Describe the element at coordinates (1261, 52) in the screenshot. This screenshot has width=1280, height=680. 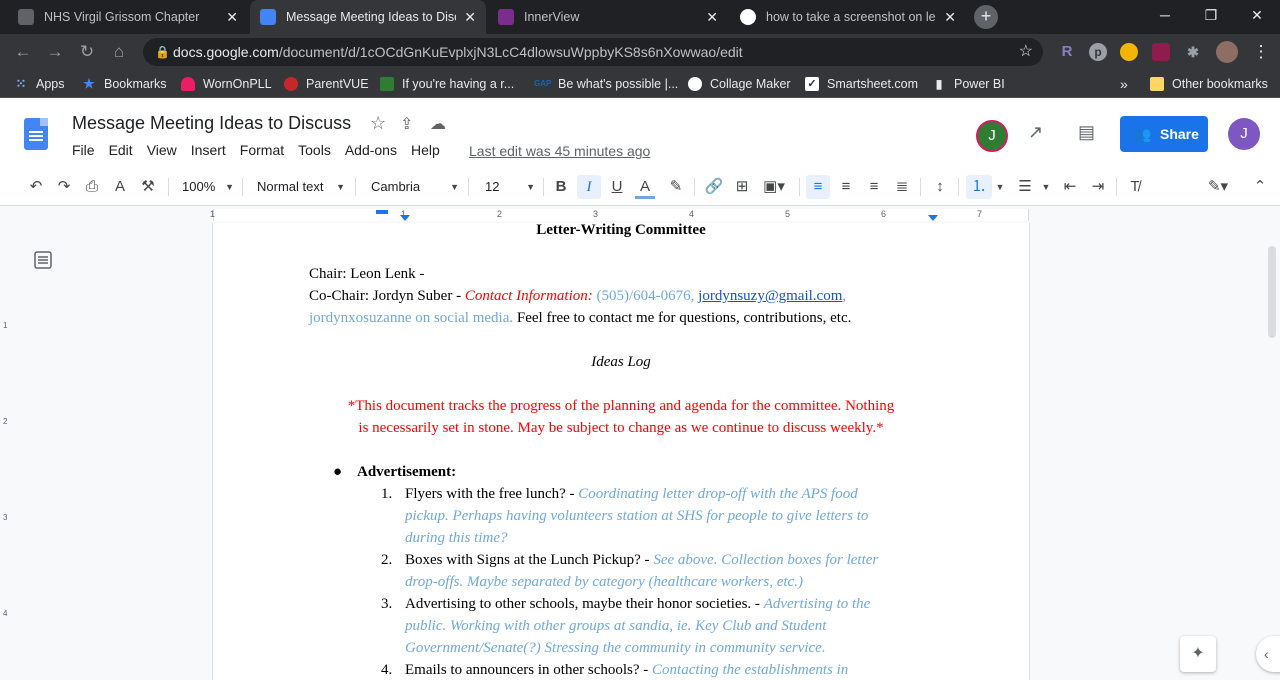
I see `browser-menu-icon: ⋮` at that location.